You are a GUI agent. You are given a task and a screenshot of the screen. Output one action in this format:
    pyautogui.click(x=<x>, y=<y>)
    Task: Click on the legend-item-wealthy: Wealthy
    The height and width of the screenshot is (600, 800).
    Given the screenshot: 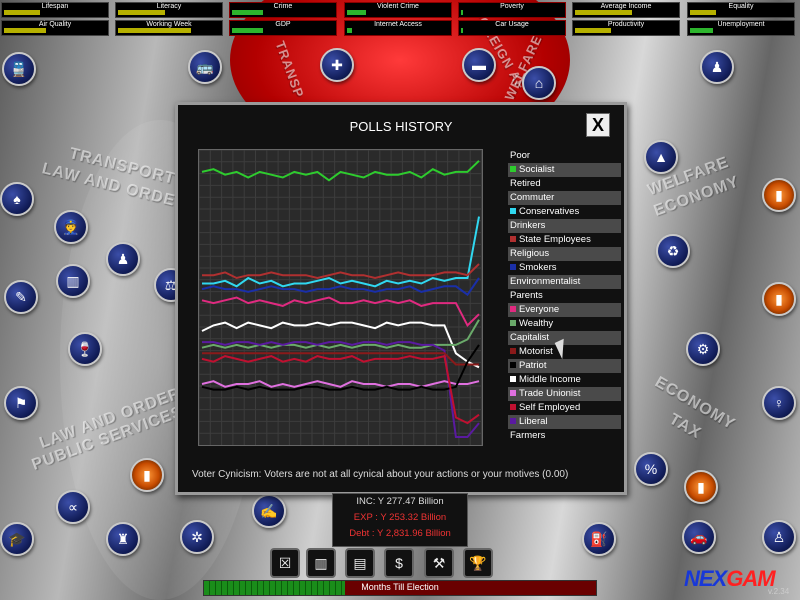 What is the action you would take?
    pyautogui.click(x=564, y=324)
    